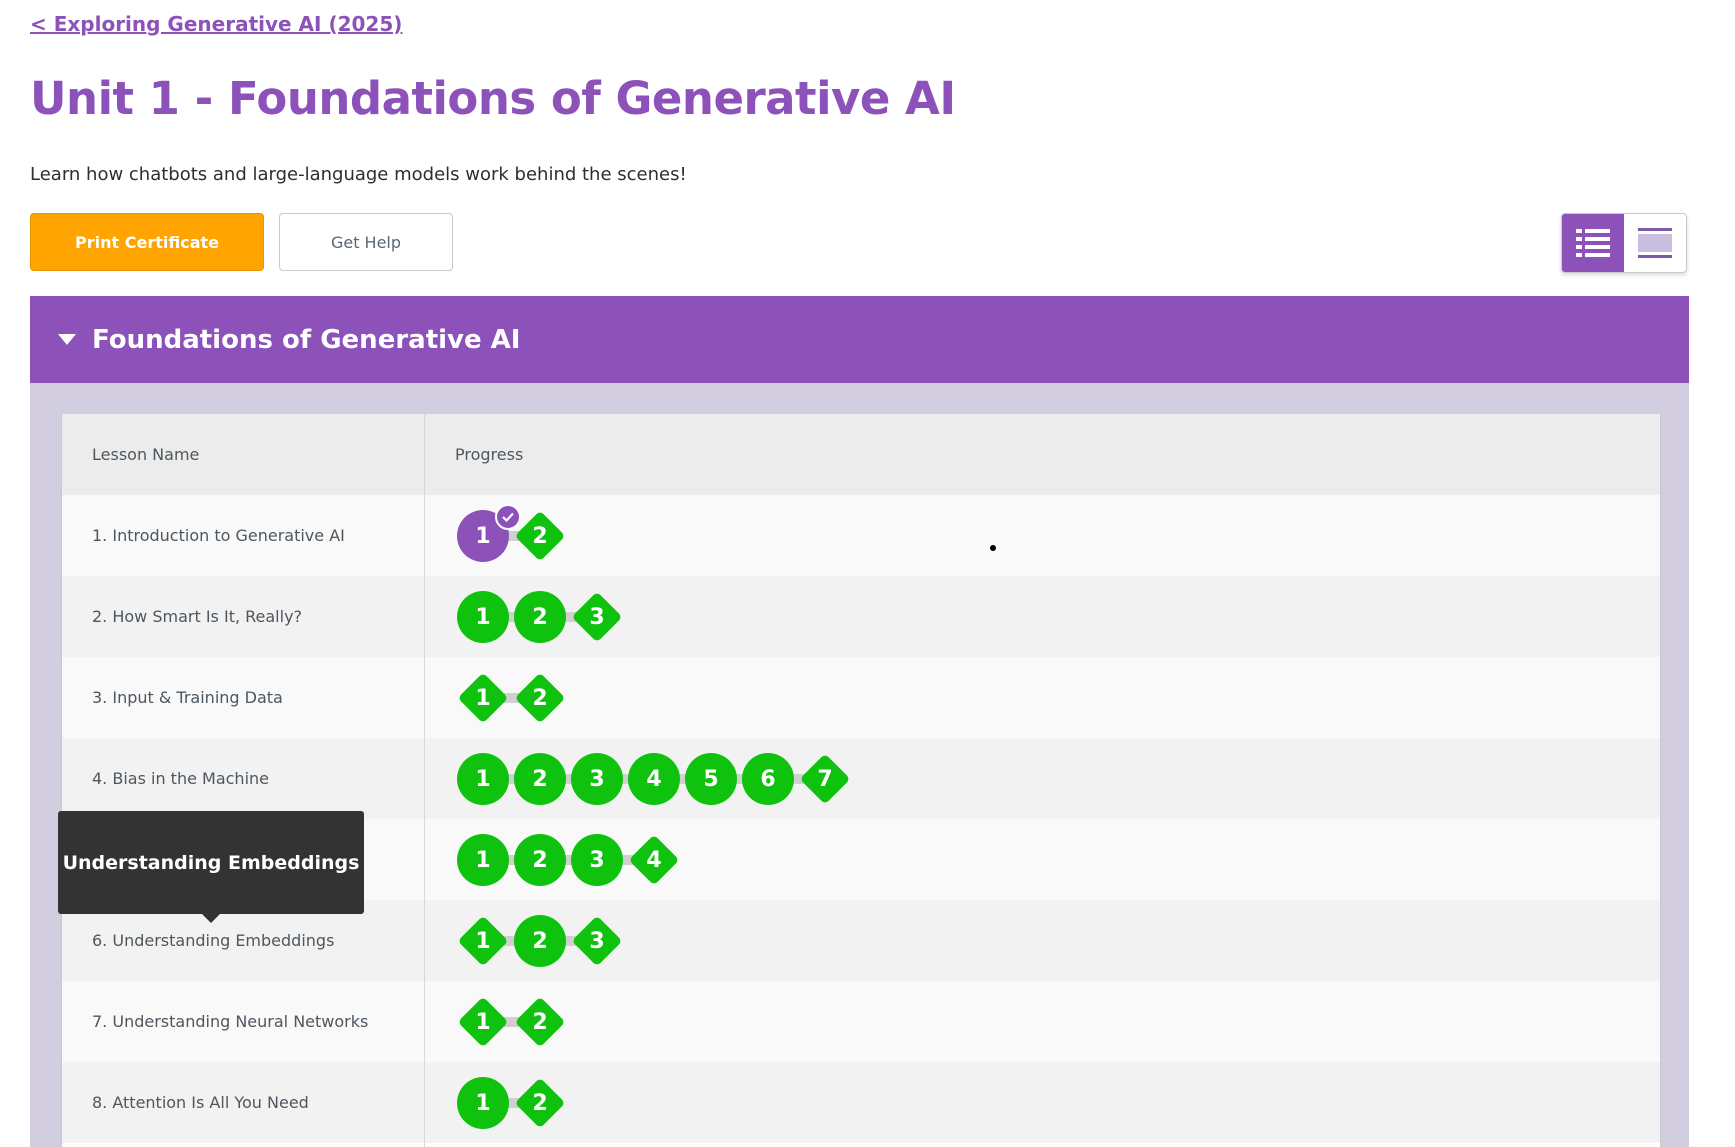 The image size is (1735, 1147). Describe the element at coordinates (216, 24) in the screenshot. I see `back-link: < Exploring Generative AI (2025)` at that location.